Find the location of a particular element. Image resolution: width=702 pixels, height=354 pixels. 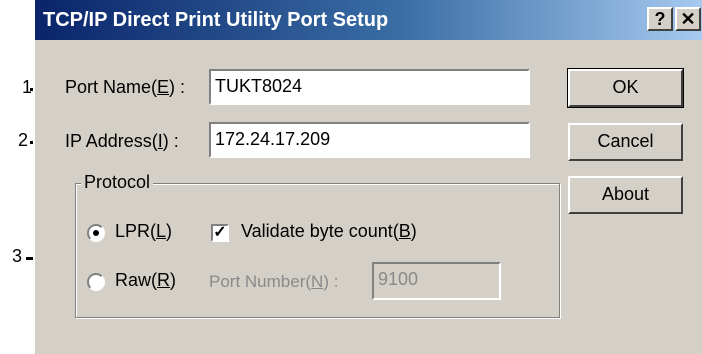

window-title: TCP/IP Direct Print Utility Port Setup is located at coordinates (216, 20).